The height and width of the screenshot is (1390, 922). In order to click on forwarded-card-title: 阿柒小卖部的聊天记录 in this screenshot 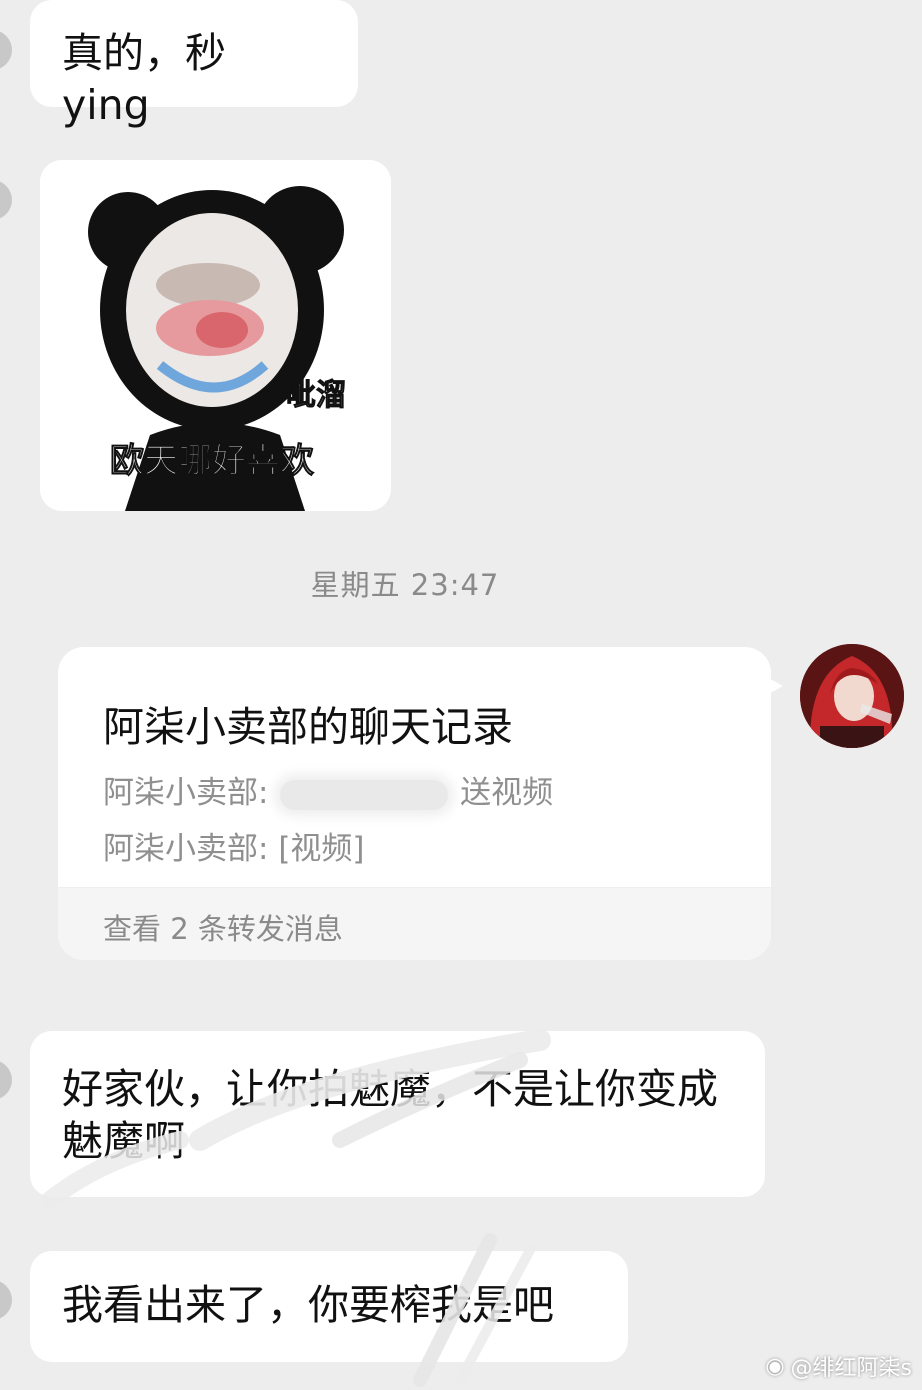, I will do `click(308, 727)`.